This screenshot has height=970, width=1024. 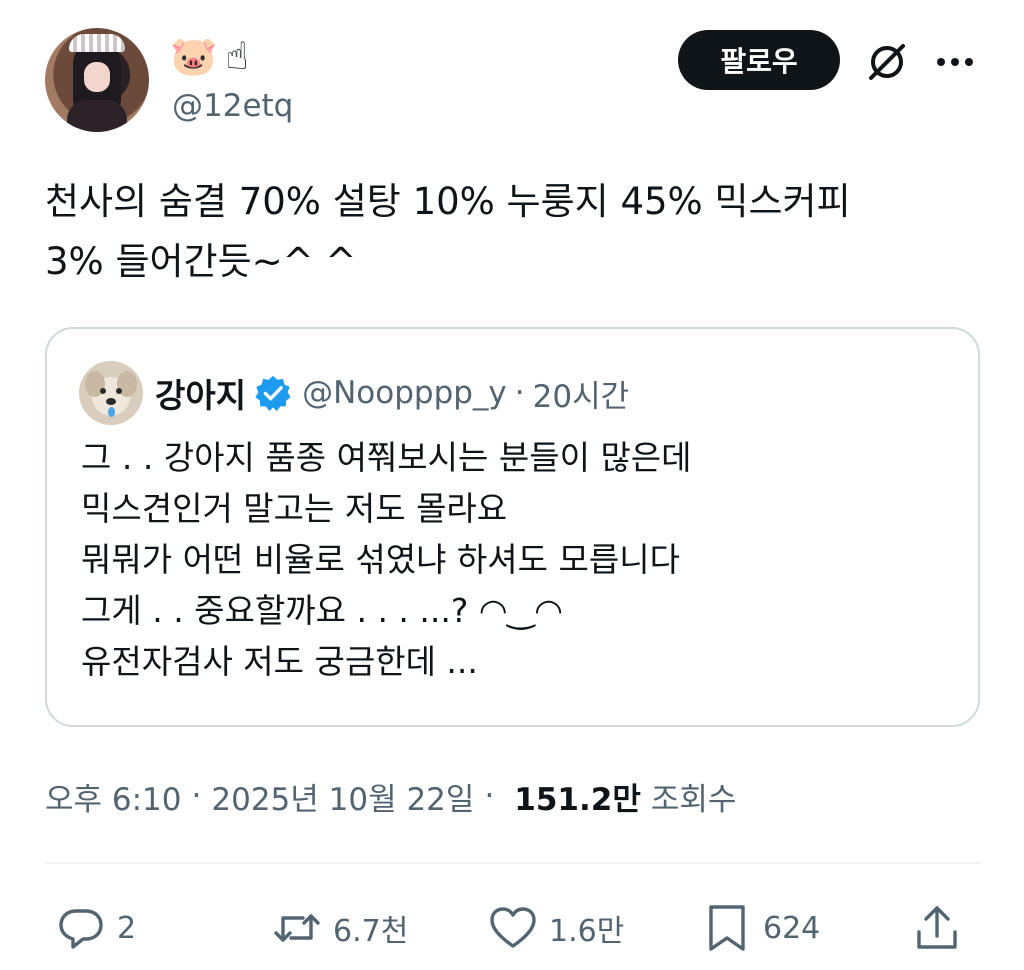 What do you see at coordinates (792, 928) in the screenshot?
I see `bookmark-count: 624` at bounding box center [792, 928].